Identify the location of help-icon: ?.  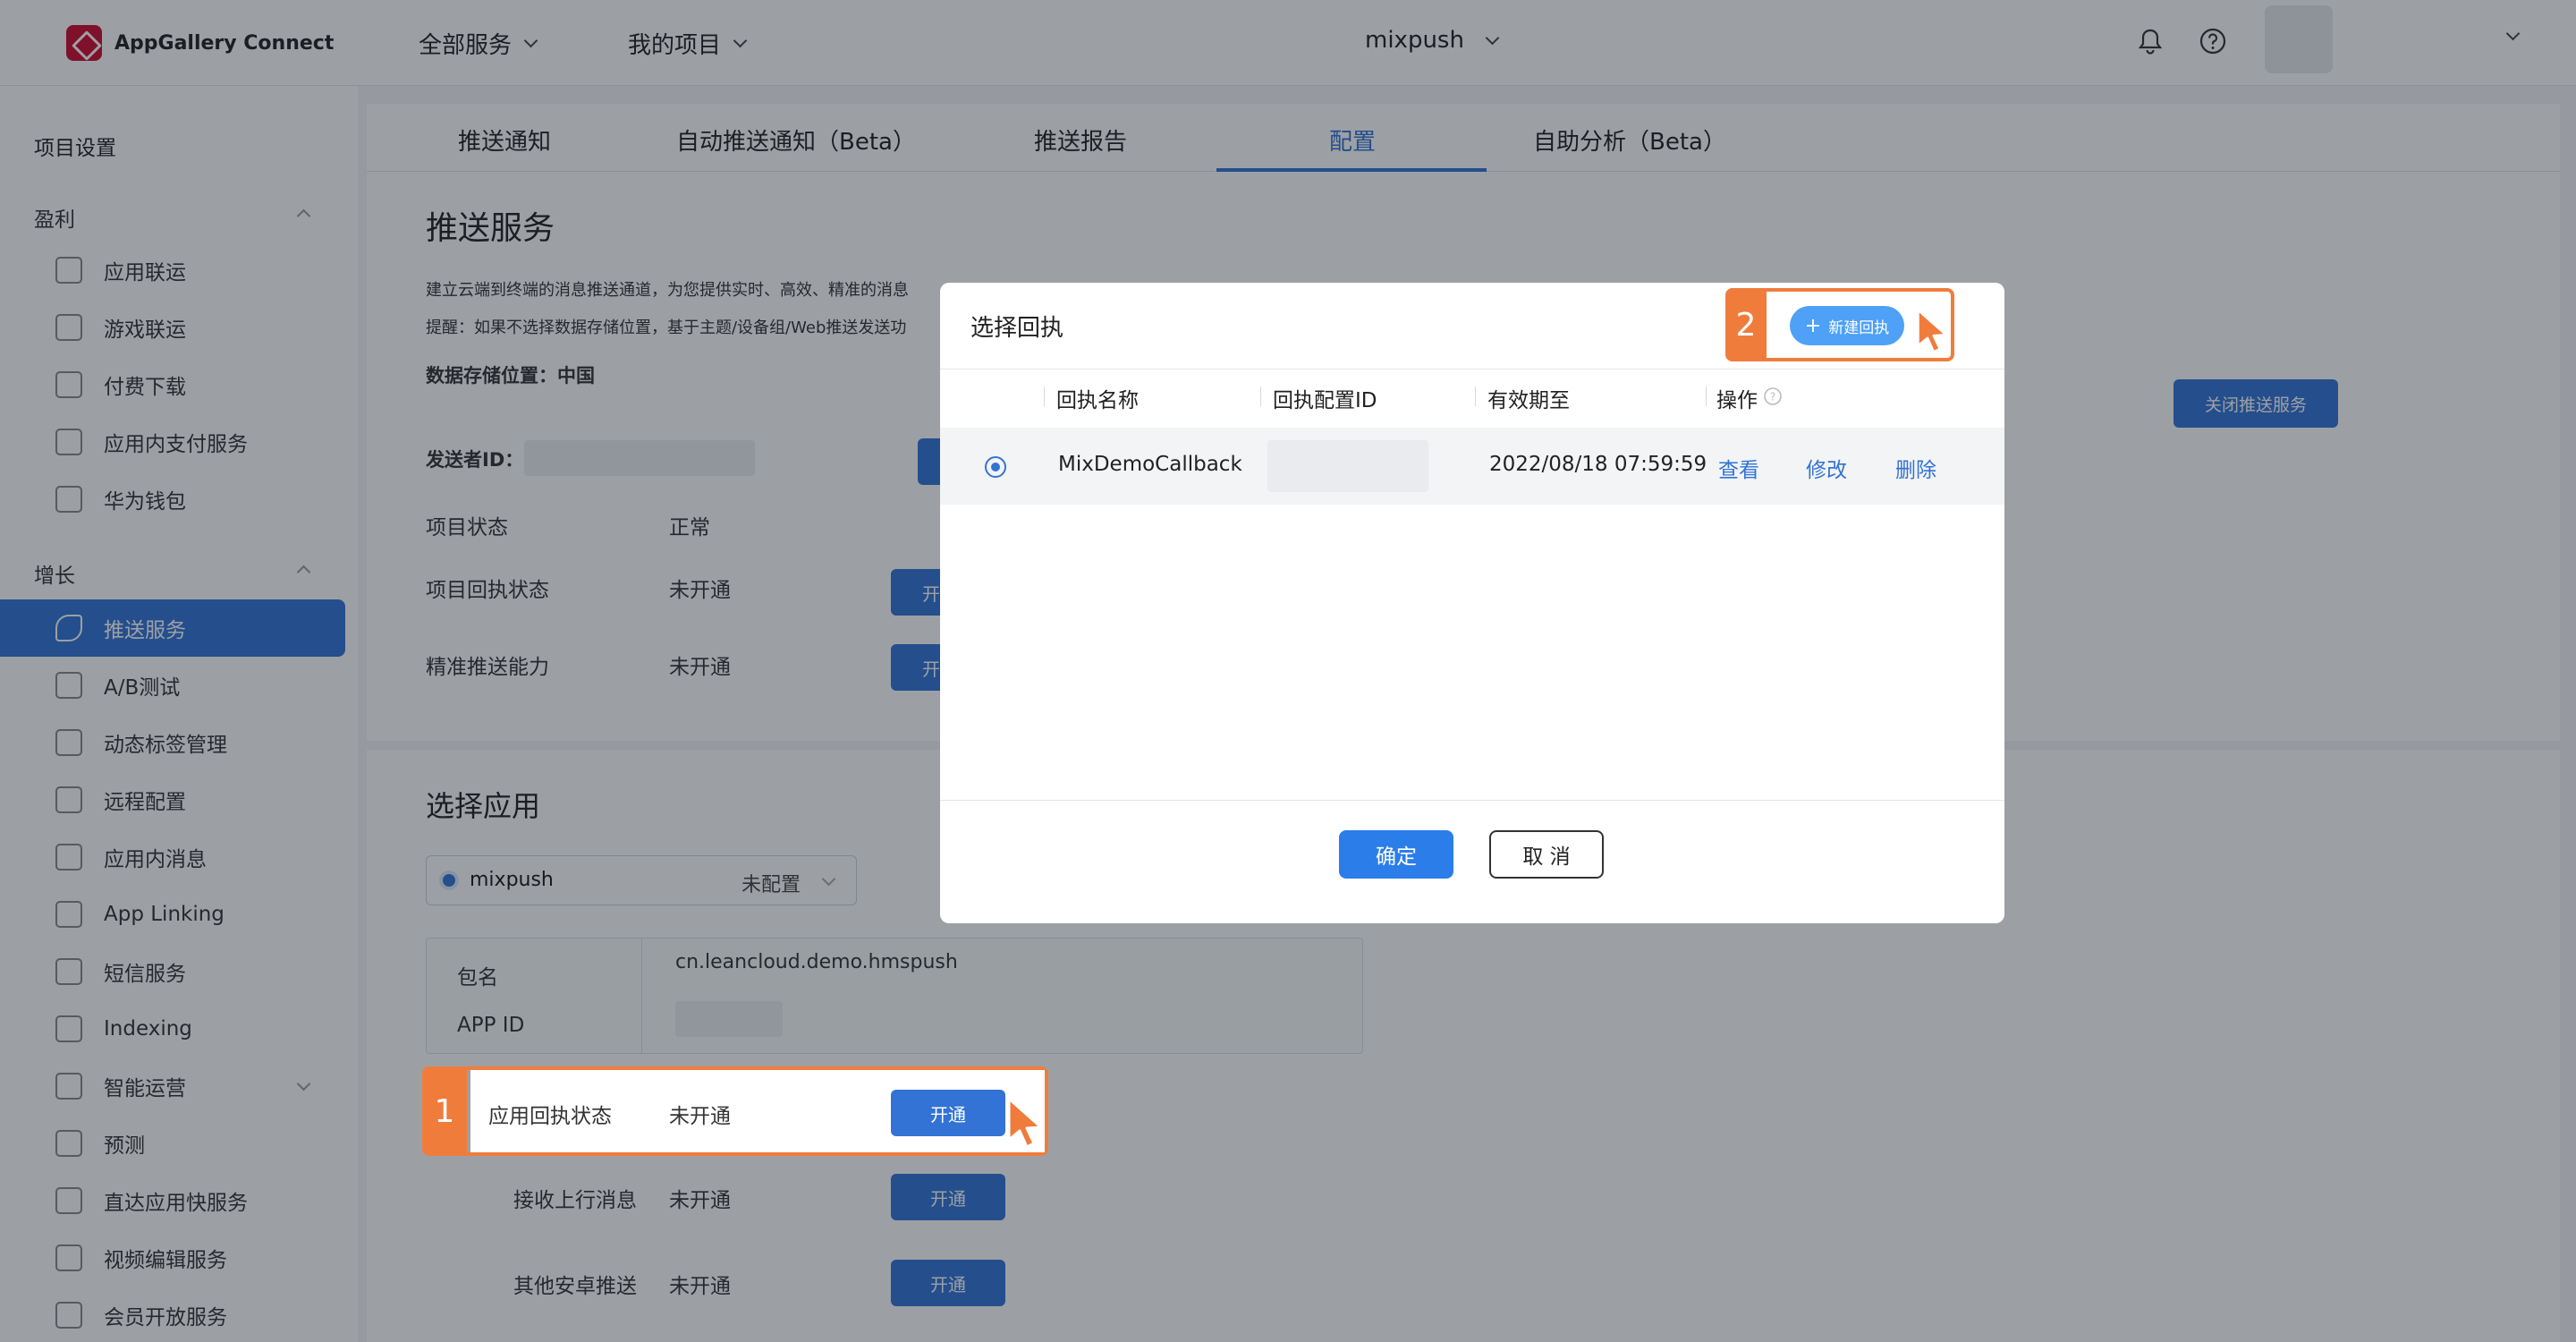
(1773, 396).